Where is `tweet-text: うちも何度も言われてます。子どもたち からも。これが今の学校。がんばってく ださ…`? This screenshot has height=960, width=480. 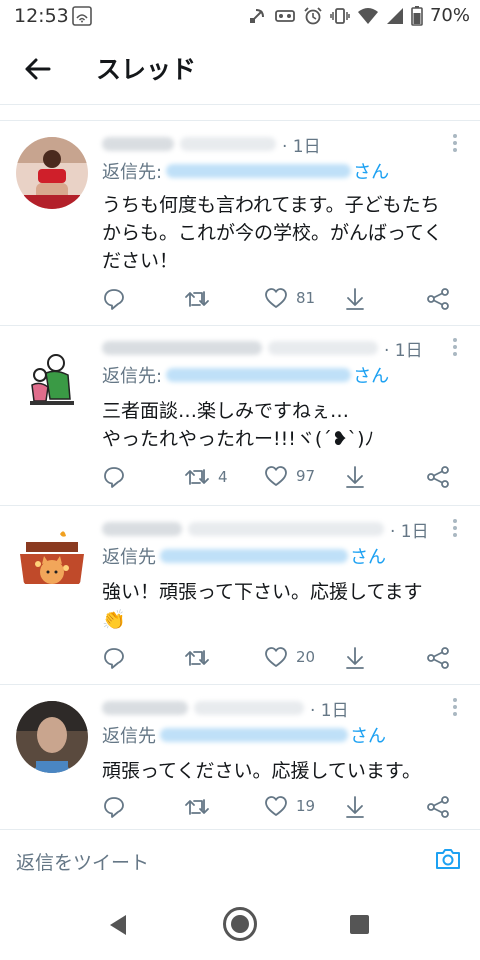
tweet-text: うちも何度も言われてます。子どもたち からも。これが今の学校。がんばってく ださ… is located at coordinates (272, 233).